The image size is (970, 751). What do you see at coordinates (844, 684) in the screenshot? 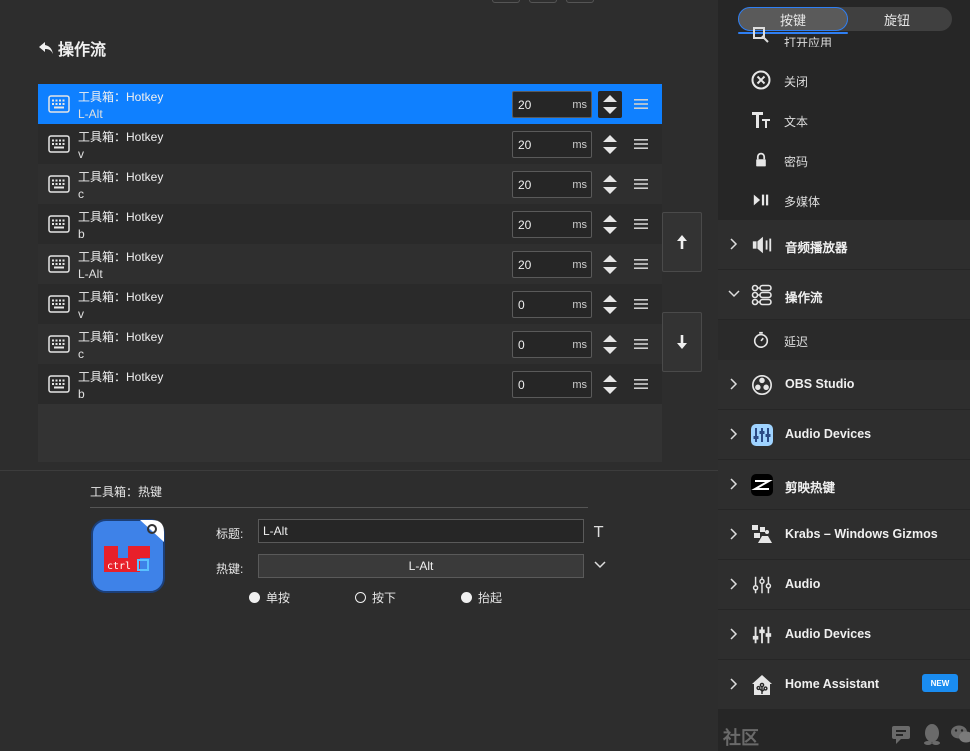
I see `category-home: Home Assistant NEW` at bounding box center [844, 684].